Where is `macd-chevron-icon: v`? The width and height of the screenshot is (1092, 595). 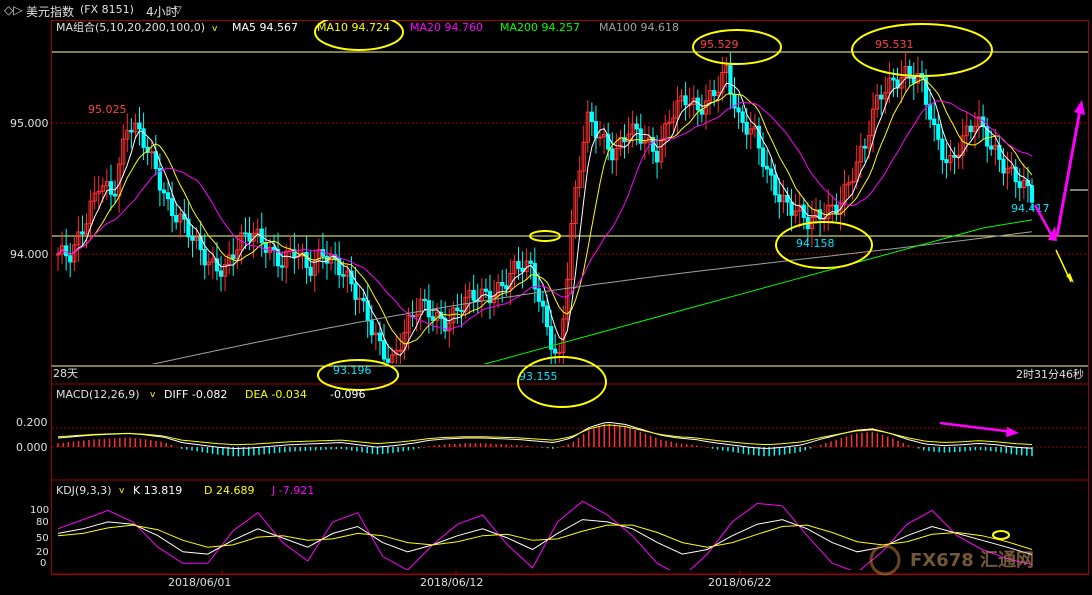 macd-chevron-icon: v is located at coordinates (153, 395).